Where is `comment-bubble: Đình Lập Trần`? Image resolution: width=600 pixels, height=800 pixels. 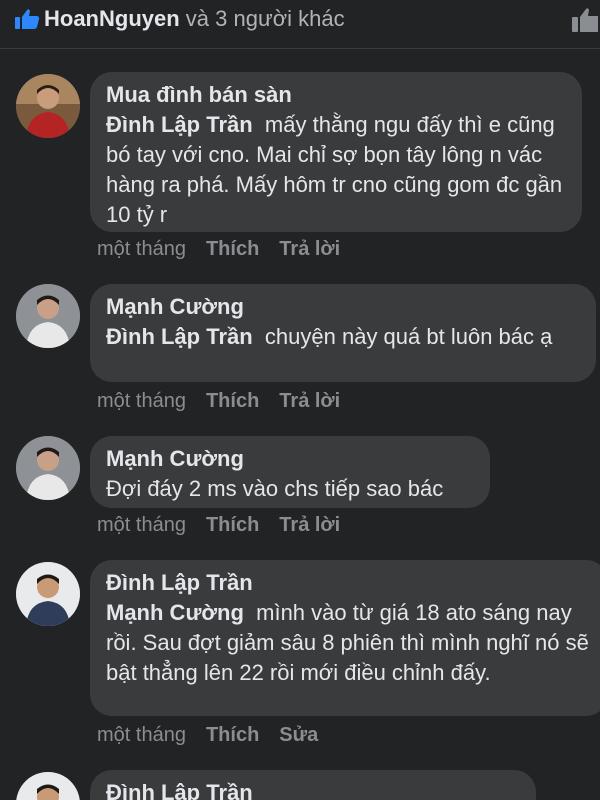 comment-bubble: Đình Lập Trần is located at coordinates (313, 785).